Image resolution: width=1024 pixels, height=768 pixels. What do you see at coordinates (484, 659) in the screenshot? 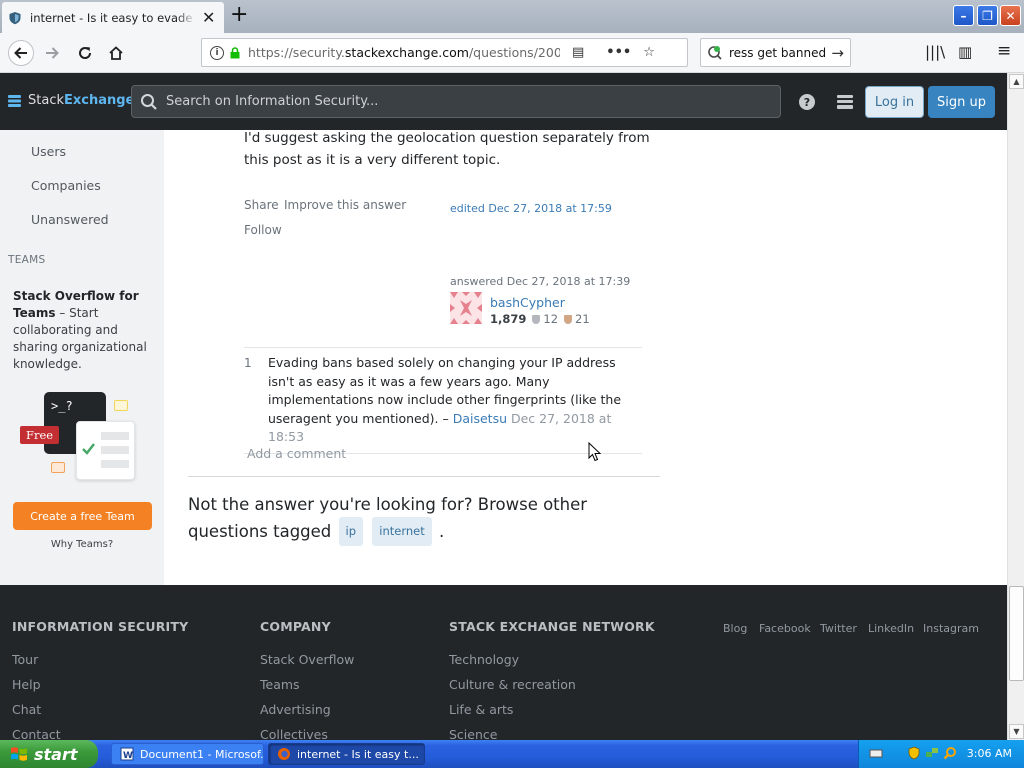
I see `footer-link-technology: Technology` at bounding box center [484, 659].